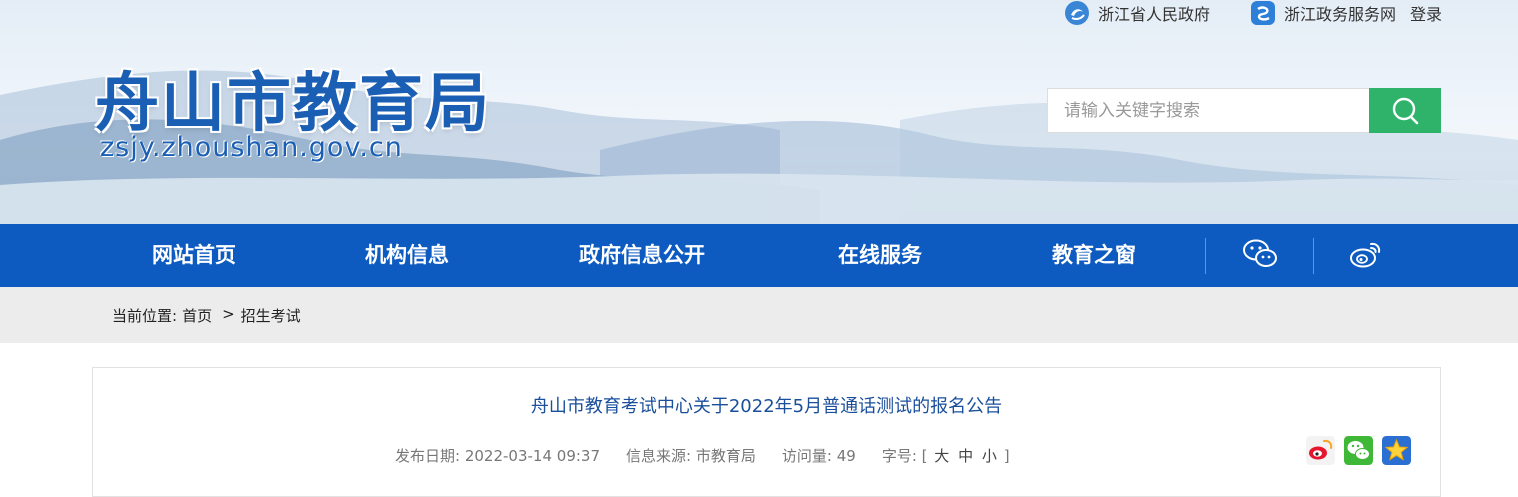 This screenshot has width=1518, height=497. What do you see at coordinates (989, 456) in the screenshot?
I see `font-size-small-button: 小` at bounding box center [989, 456].